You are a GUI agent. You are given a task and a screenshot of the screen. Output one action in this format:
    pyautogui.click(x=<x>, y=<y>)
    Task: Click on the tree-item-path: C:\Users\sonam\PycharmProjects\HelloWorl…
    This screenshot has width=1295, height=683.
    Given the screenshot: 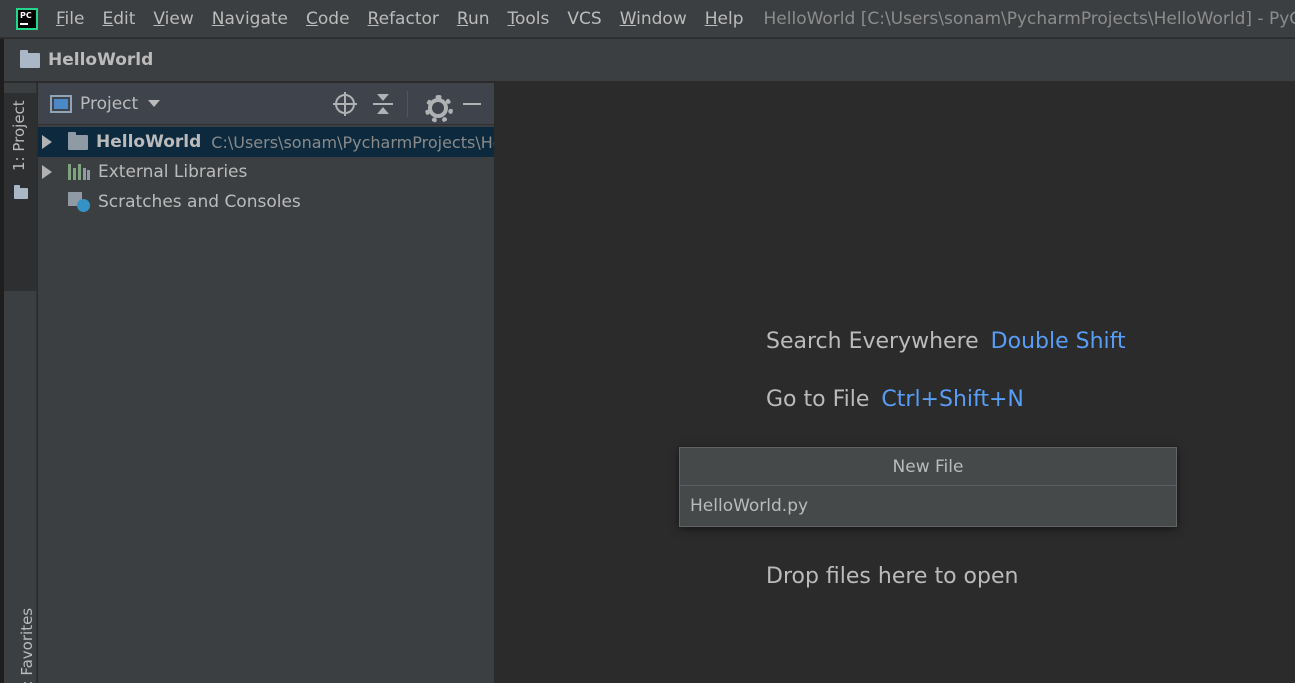 What is the action you would take?
    pyautogui.click(x=352, y=142)
    